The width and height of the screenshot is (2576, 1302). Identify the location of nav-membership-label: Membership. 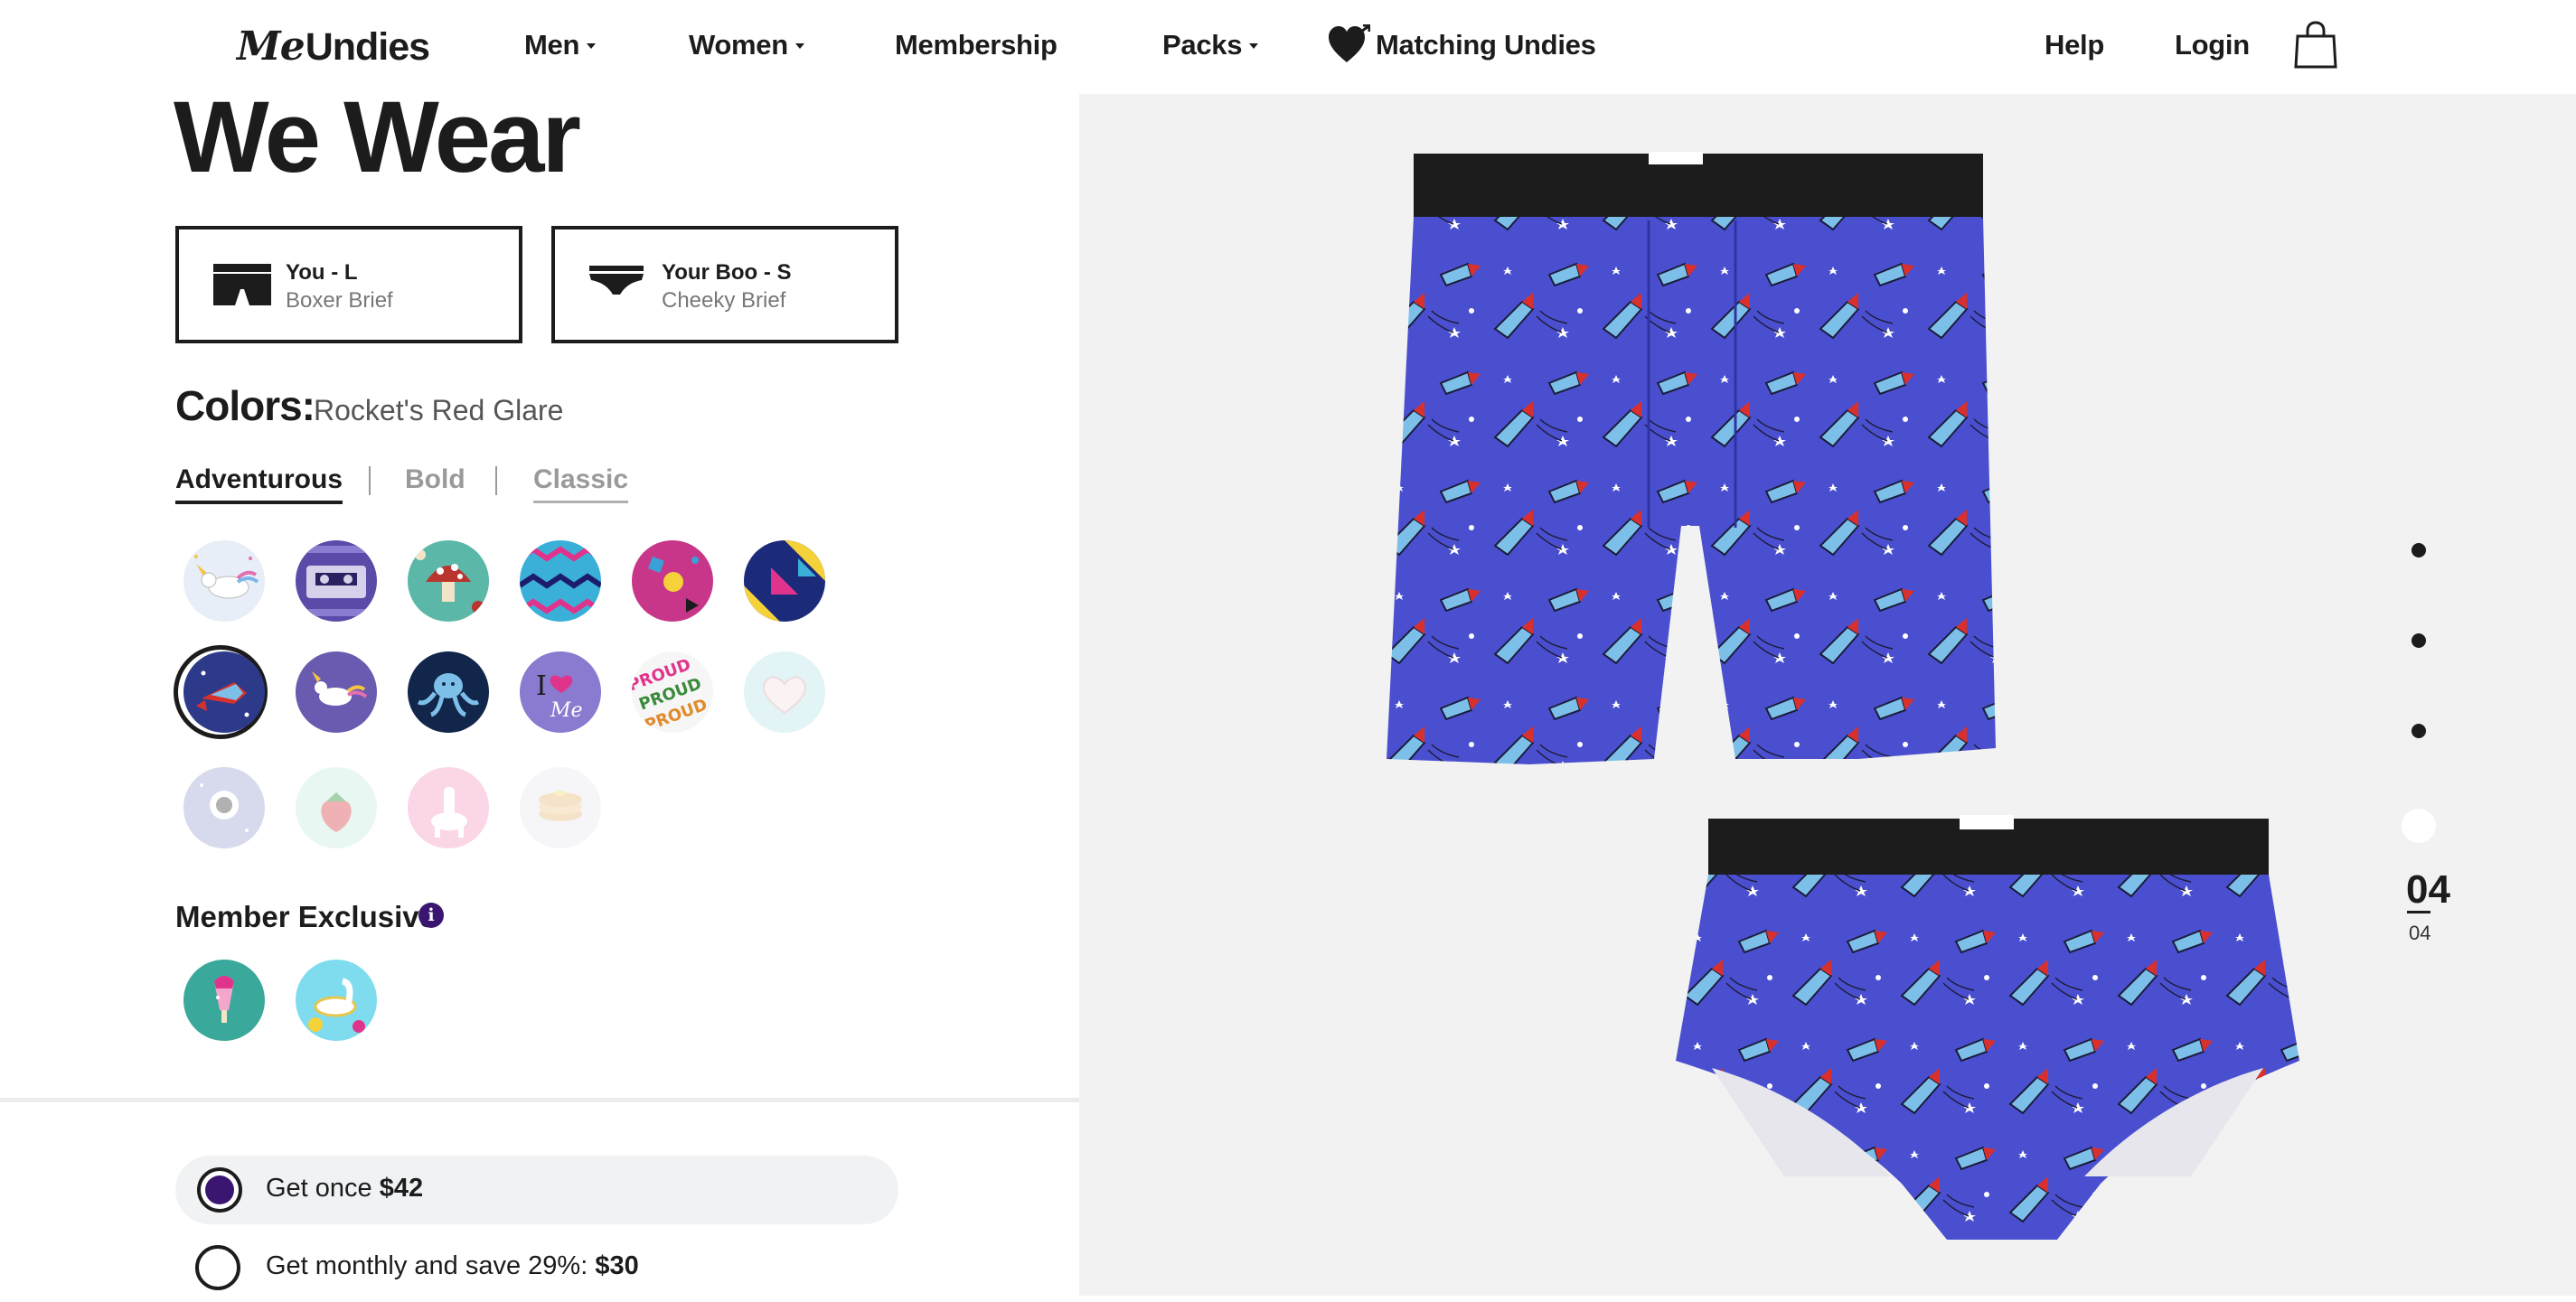
(976, 45).